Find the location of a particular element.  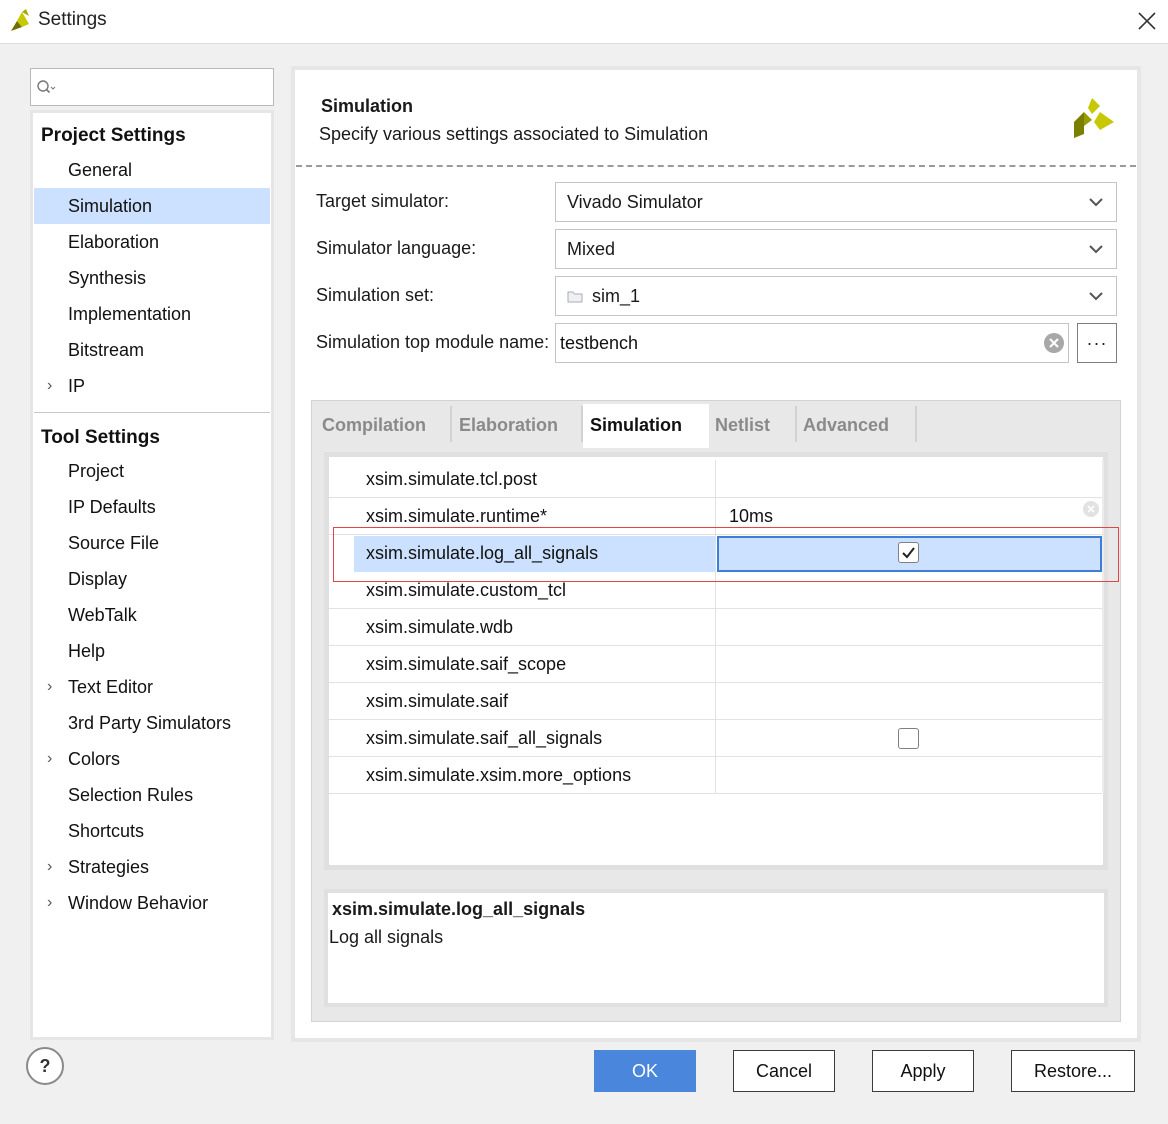

nav-item-label: Implementation is located at coordinates (130, 314).